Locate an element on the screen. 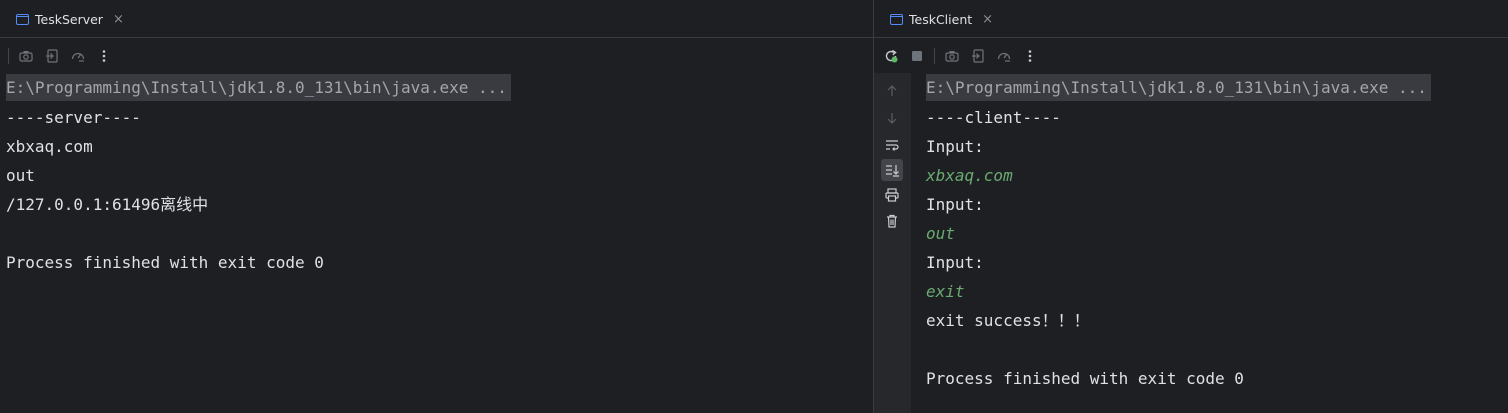 This screenshot has width=1508, height=413. console-side-toolbar is located at coordinates (892, 243).